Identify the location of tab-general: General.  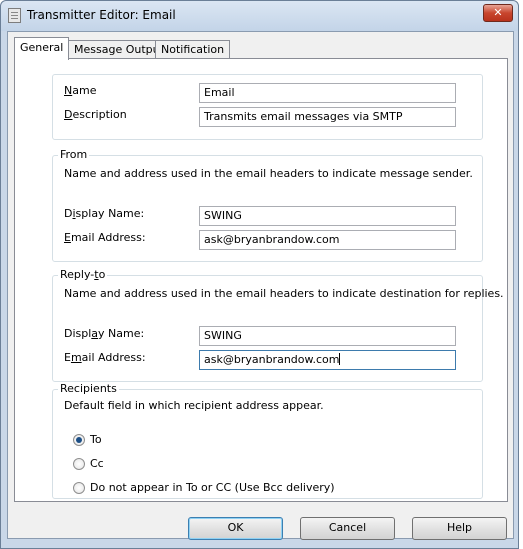
(42, 48).